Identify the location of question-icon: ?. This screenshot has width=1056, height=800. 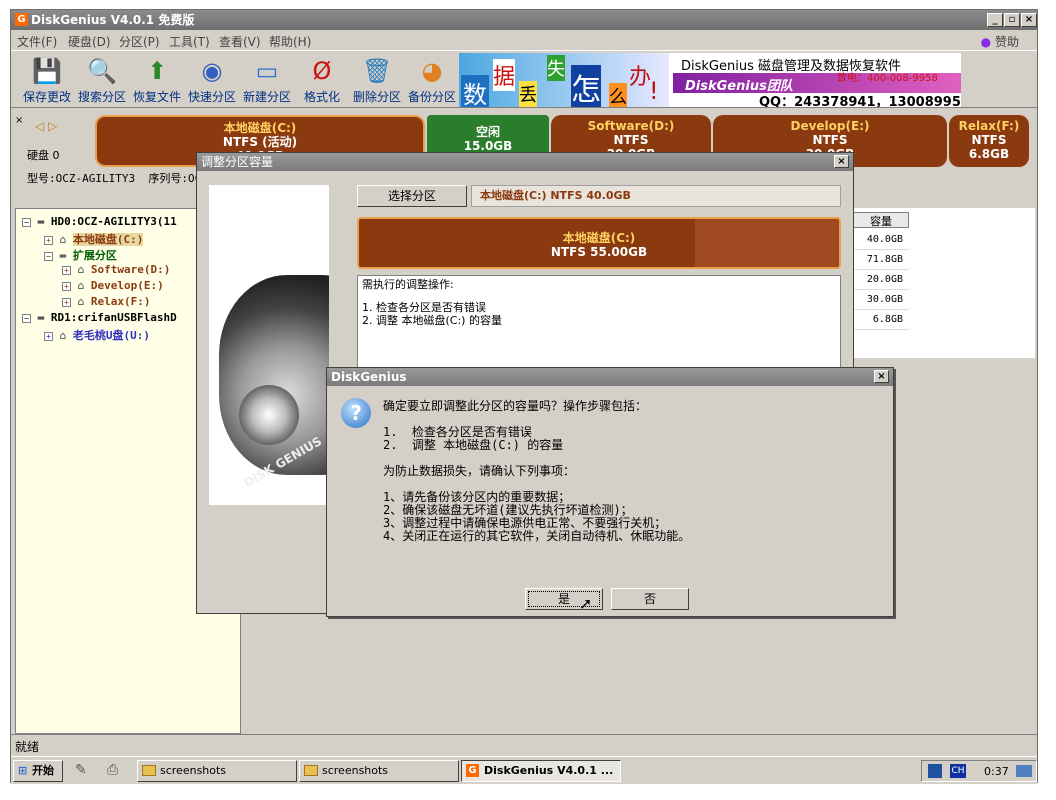
(356, 413).